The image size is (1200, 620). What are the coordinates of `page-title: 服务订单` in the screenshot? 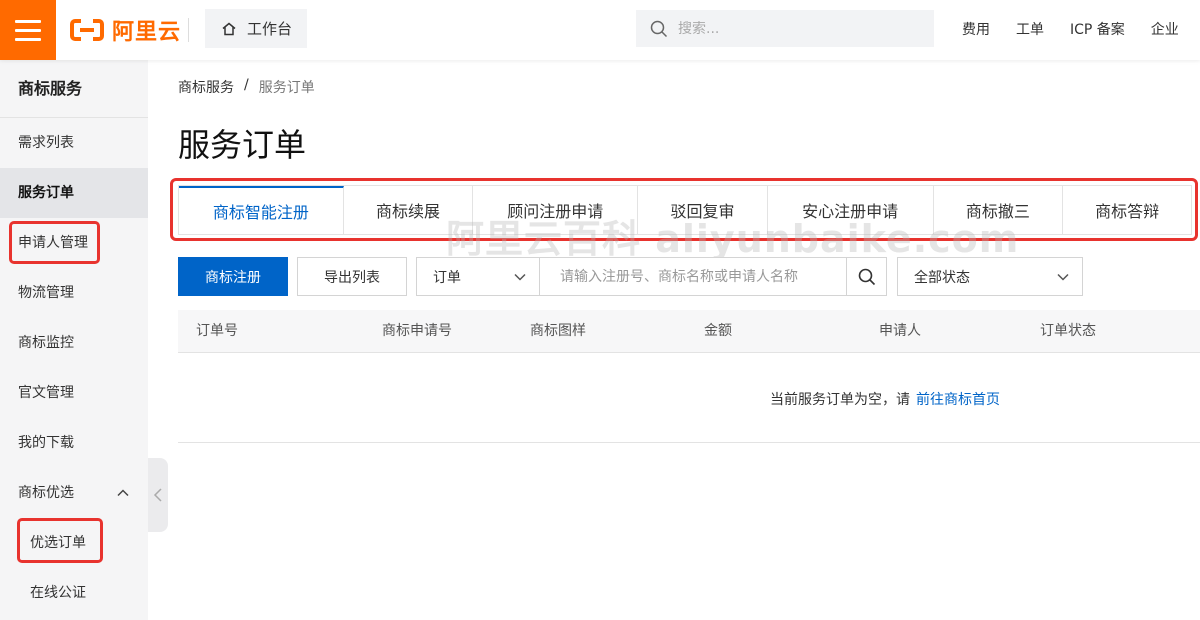 It's located at (242, 145).